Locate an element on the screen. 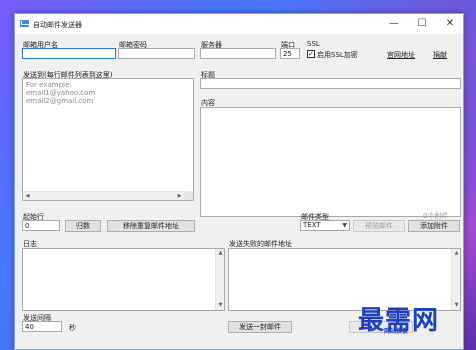 The width and height of the screenshot is (476, 350). maximize-button: ☐ is located at coordinates (422, 24).